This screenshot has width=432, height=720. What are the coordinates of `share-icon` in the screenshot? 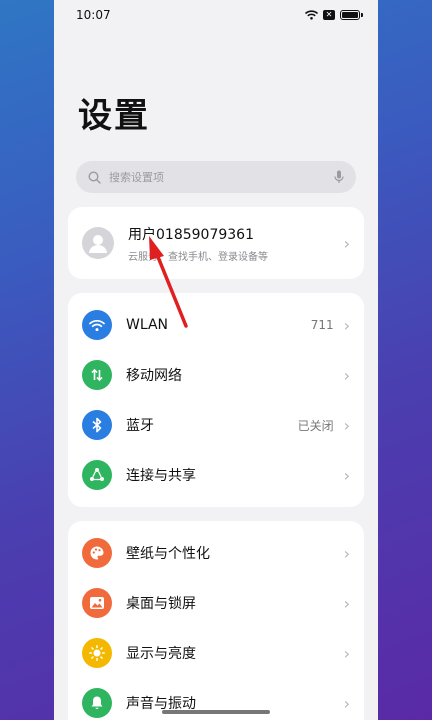 It's located at (97, 475).